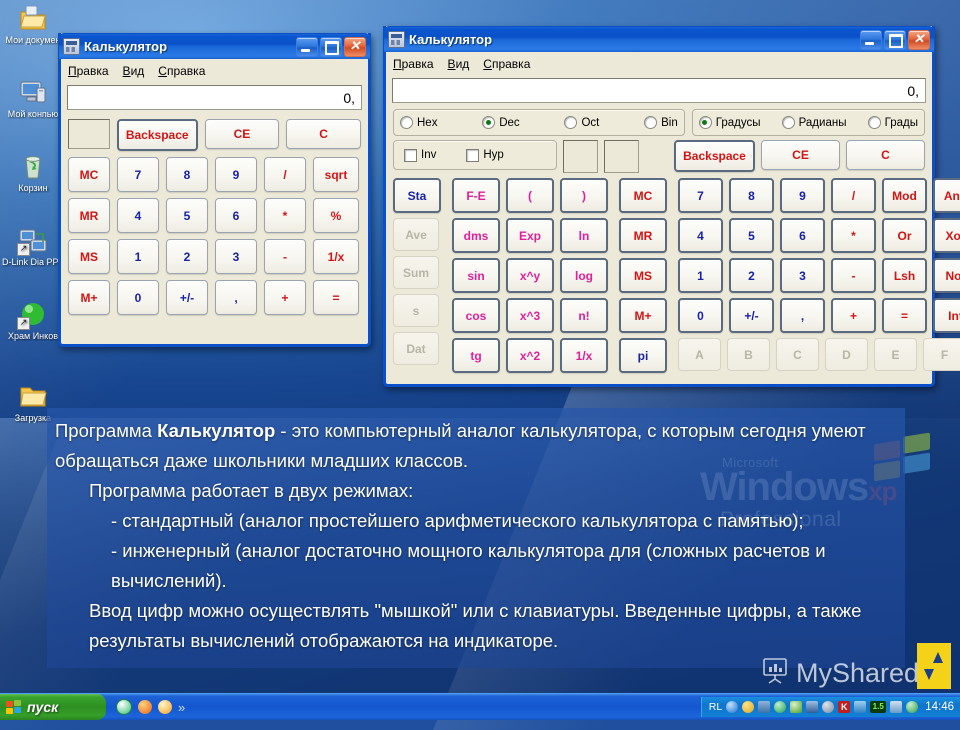 The image size is (960, 730). What do you see at coordinates (33, 172) in the screenshot?
I see `desktop-icon-recycle-bin: Корзин` at bounding box center [33, 172].